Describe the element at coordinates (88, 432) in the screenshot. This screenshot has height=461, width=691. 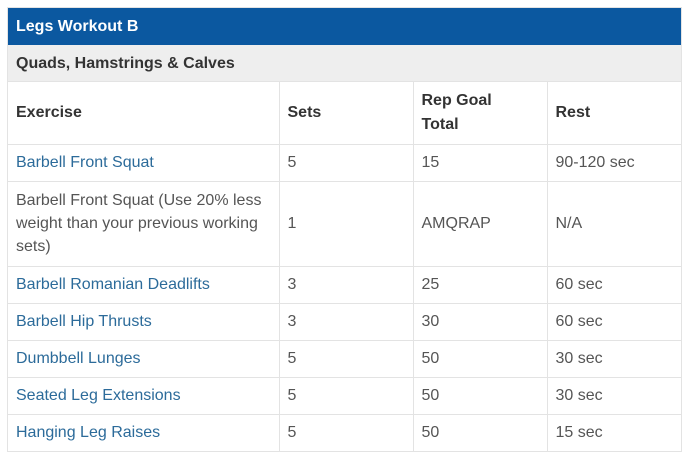
I see `exercise-link: Hanging Leg Raises` at that location.